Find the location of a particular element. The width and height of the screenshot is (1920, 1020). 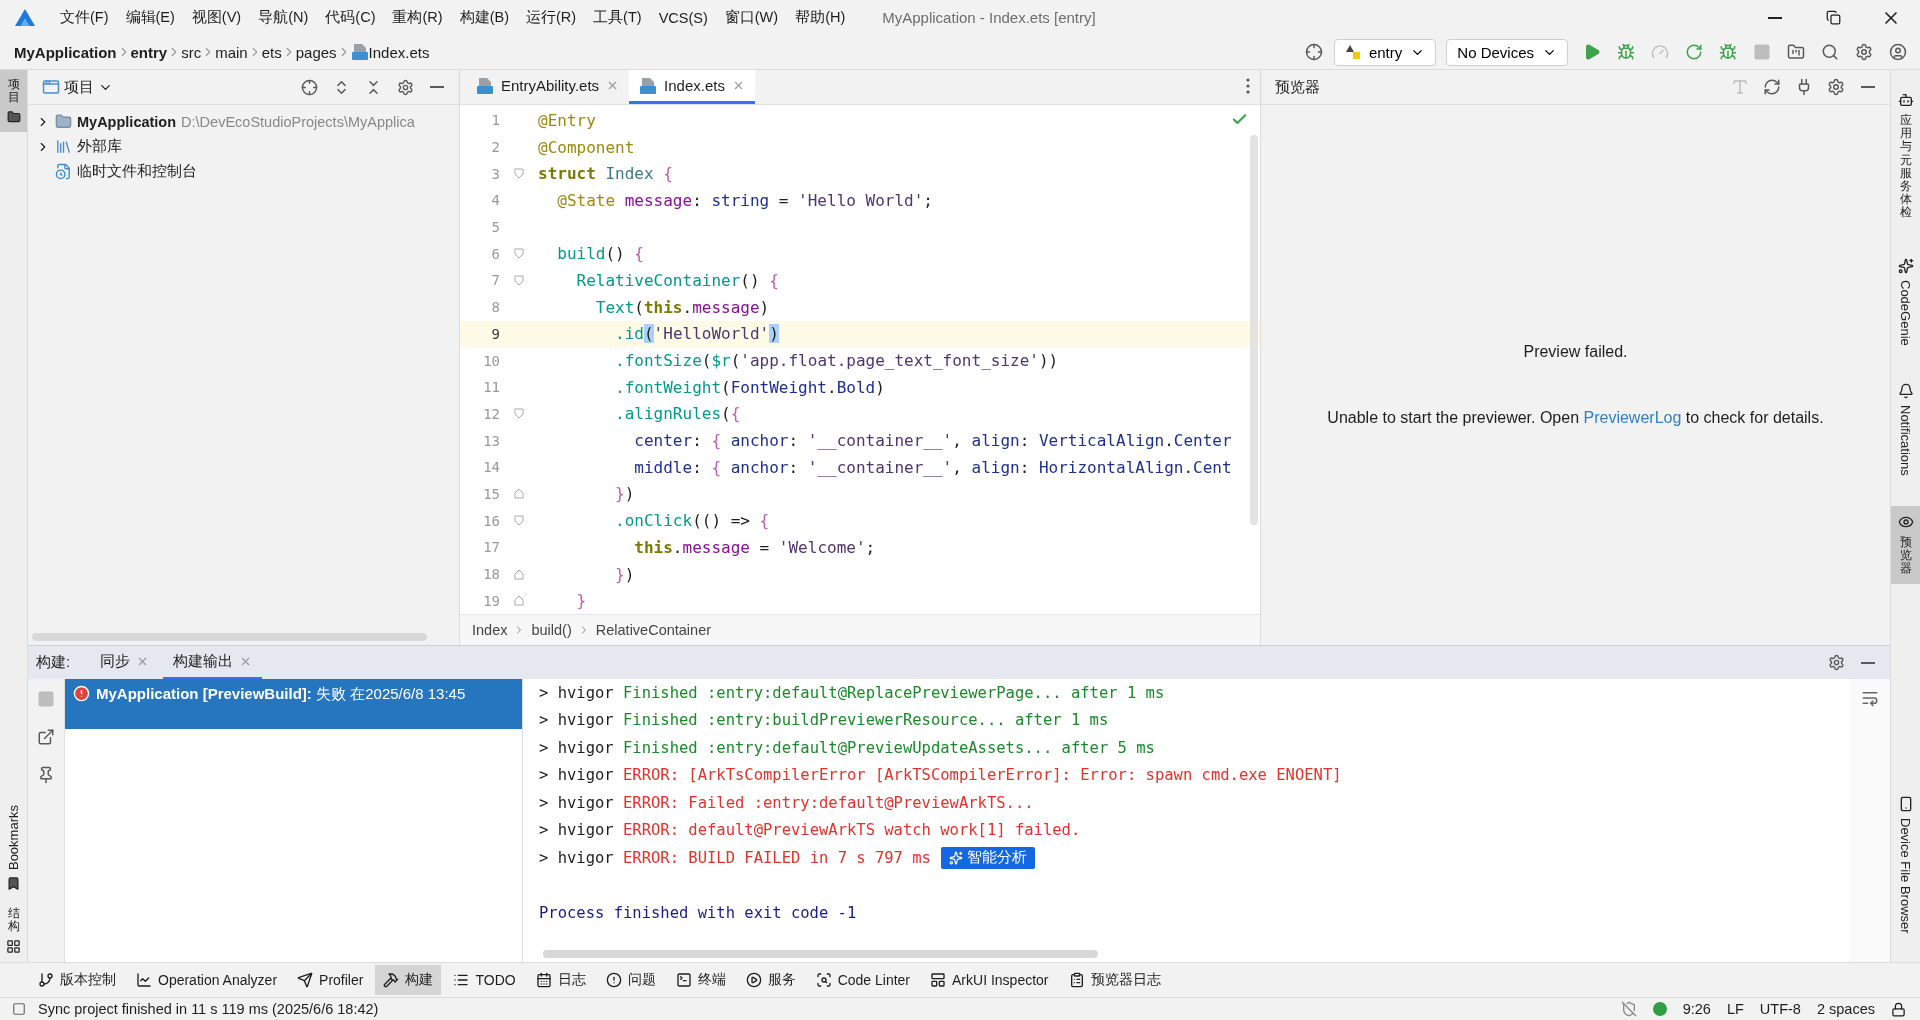

refresh-icon is located at coordinates (1772, 87).